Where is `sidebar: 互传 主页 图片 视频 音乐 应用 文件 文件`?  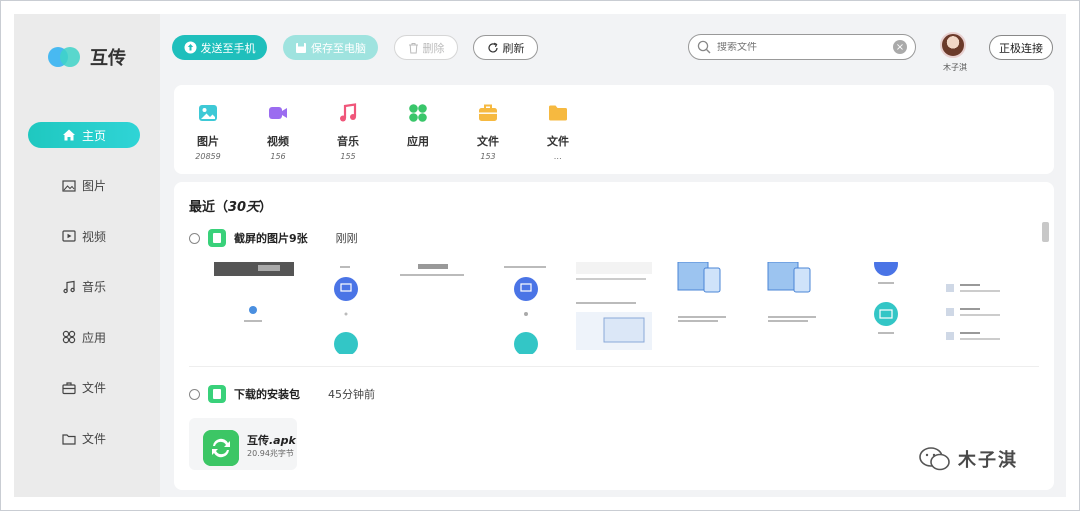
sidebar: 互传 主页 图片 视频 音乐 应用 文件 文件 is located at coordinates (87, 255).